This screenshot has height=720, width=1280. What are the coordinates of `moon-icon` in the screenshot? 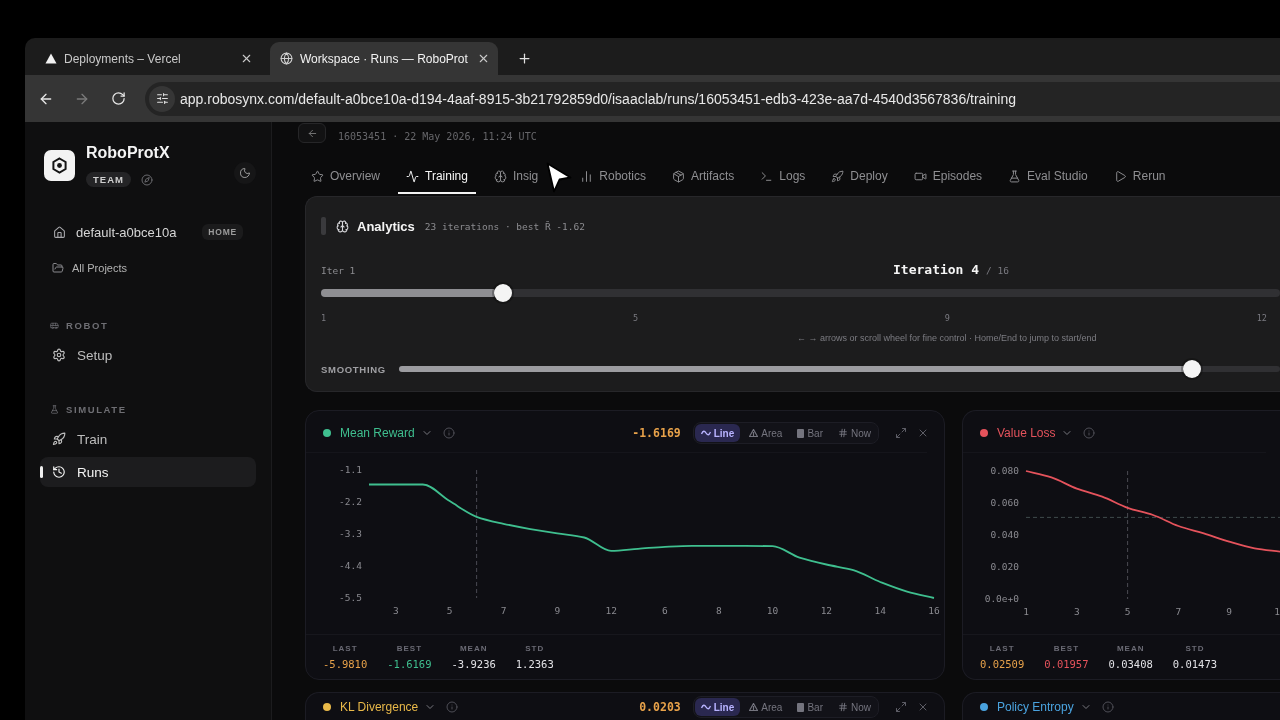 It's located at (245, 172).